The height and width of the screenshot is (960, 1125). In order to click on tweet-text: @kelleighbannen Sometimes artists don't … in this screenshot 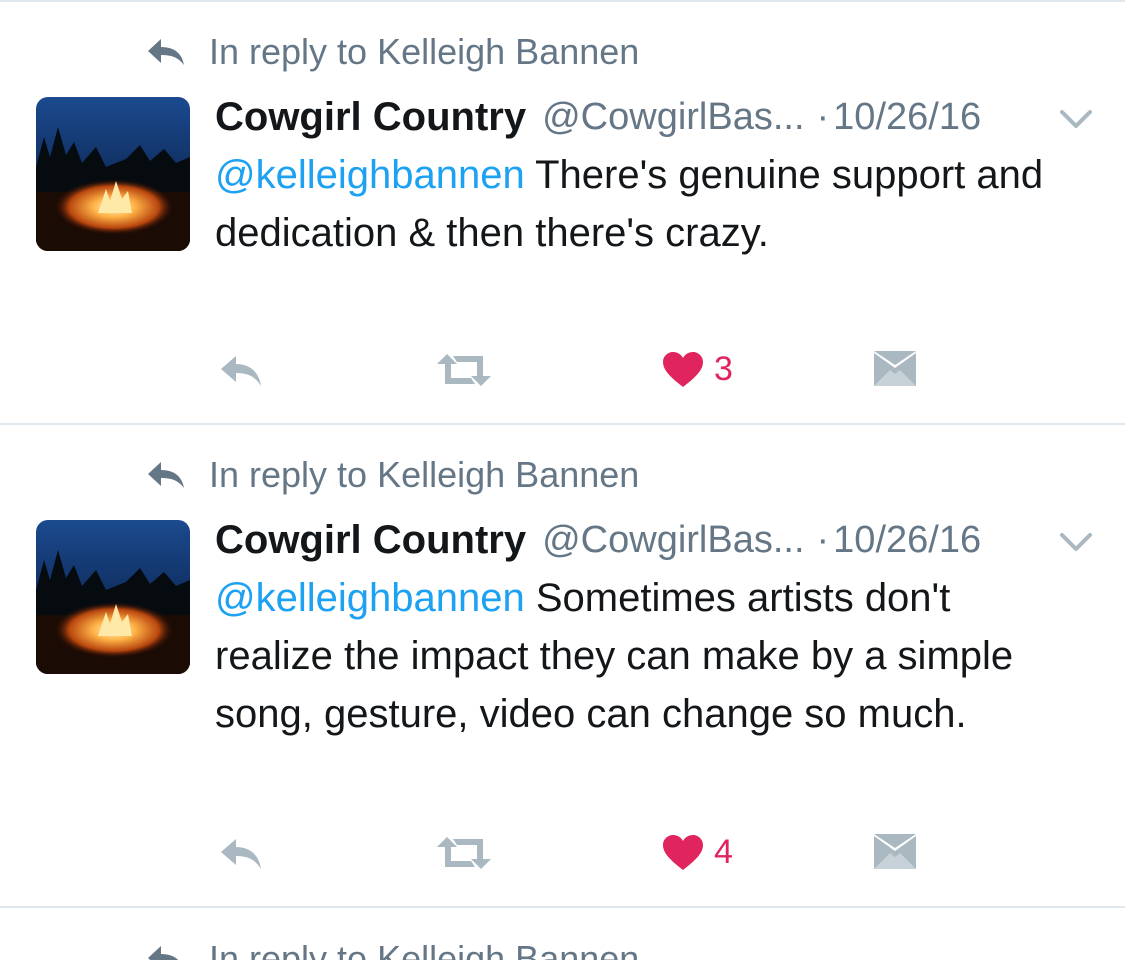, I will do `click(645, 656)`.